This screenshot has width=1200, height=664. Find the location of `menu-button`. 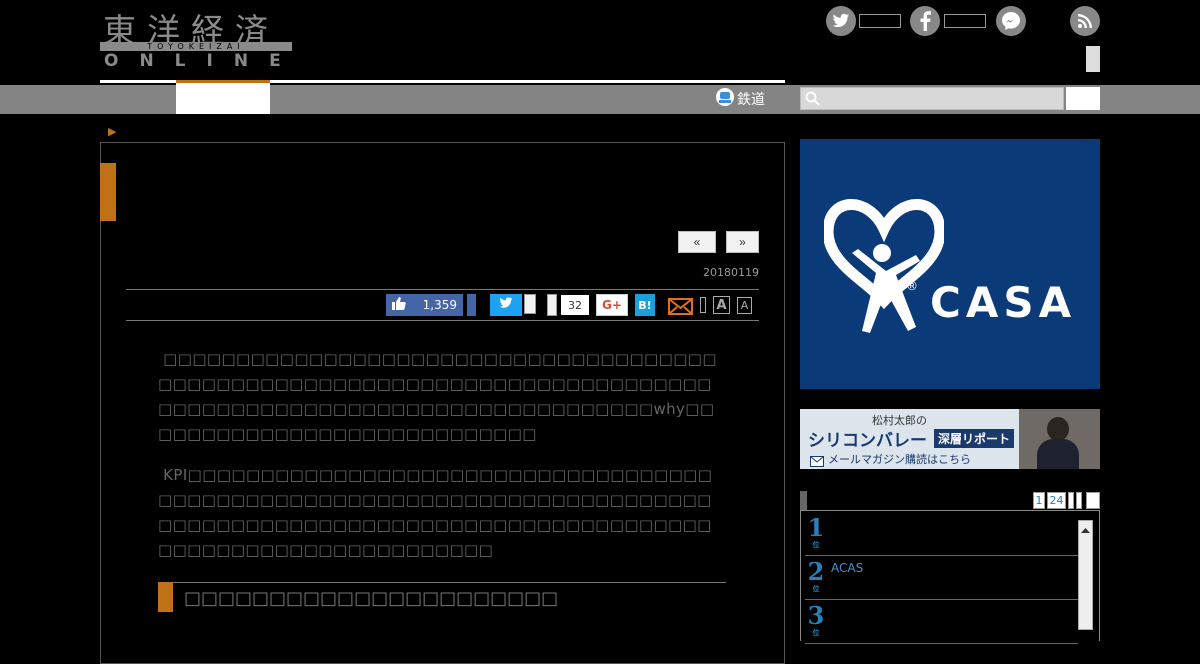

menu-button is located at coordinates (1093, 59).